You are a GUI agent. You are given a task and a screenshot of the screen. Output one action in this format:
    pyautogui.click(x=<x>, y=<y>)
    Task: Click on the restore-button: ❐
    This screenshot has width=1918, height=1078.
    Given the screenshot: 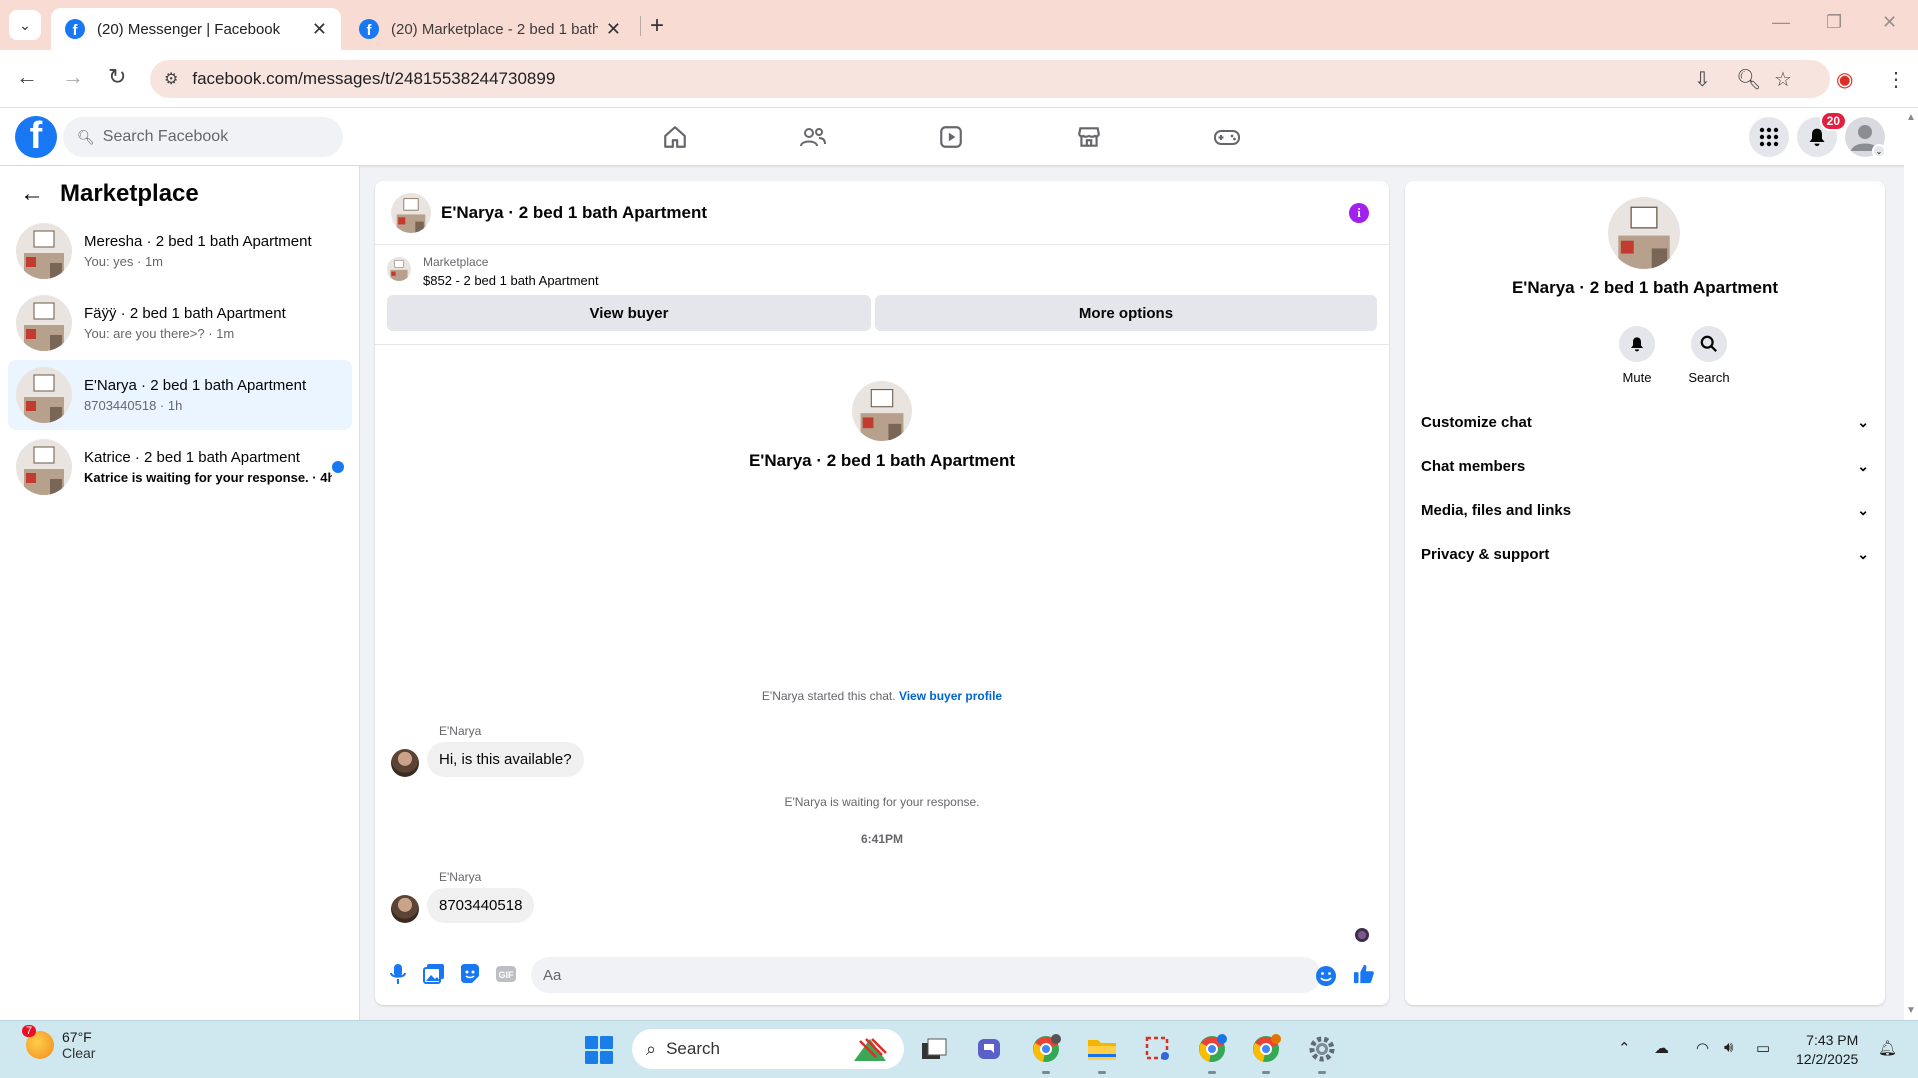 What is the action you would take?
    pyautogui.click(x=1834, y=22)
    